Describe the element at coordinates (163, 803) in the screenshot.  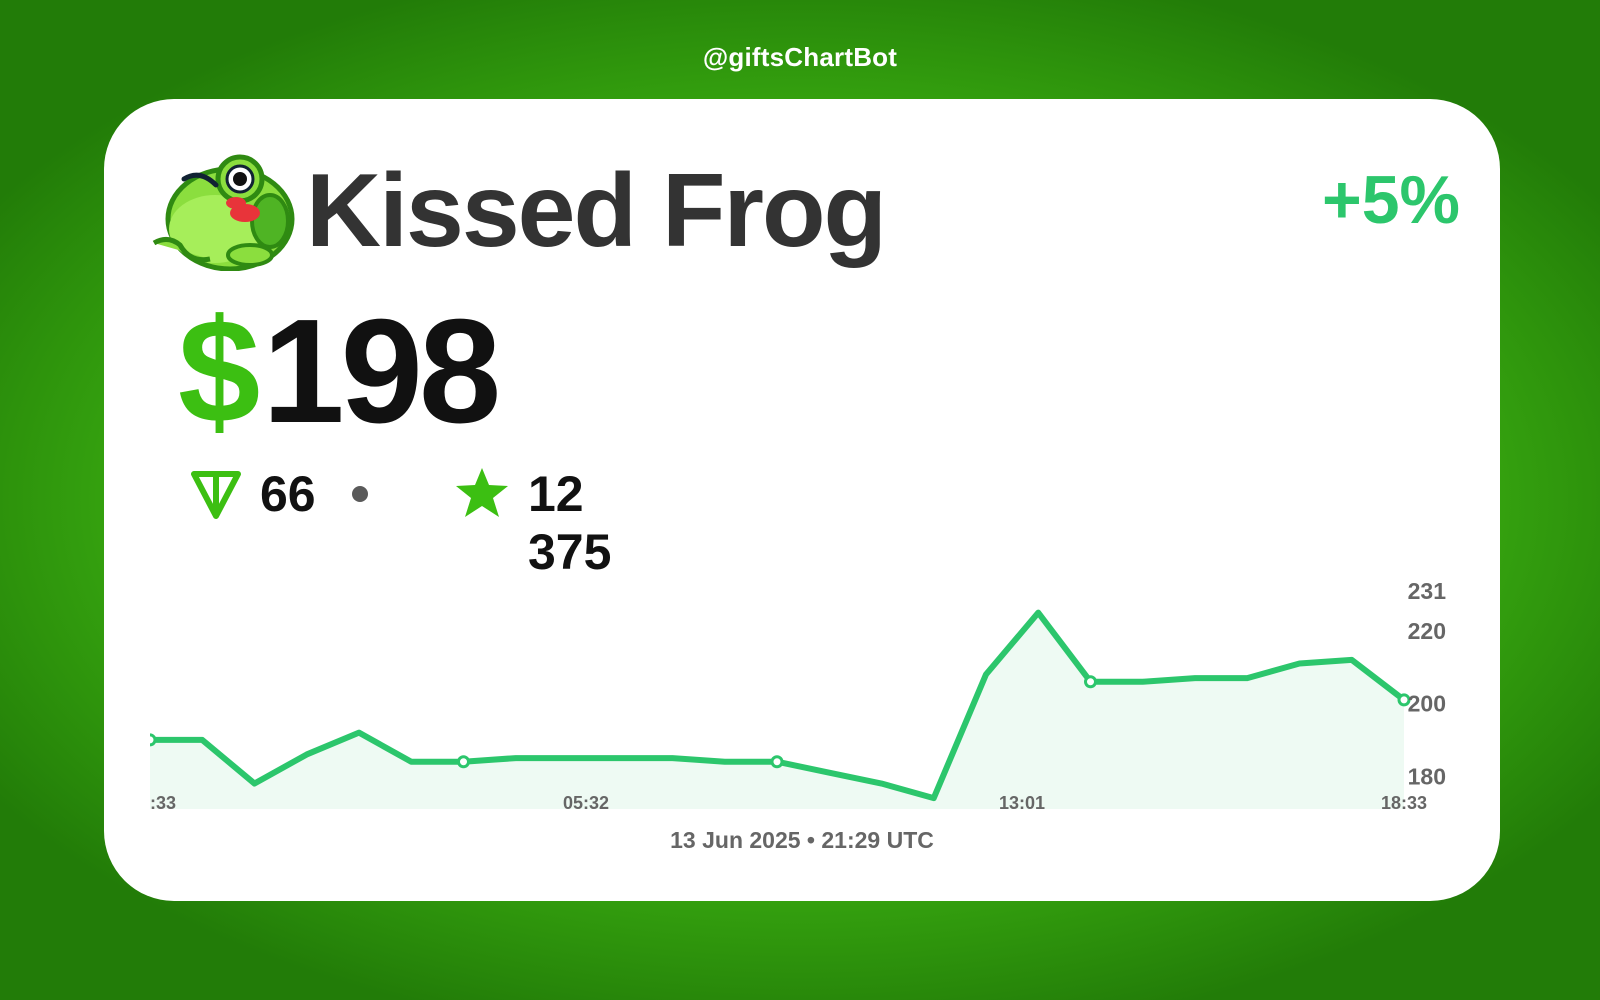
I see `x-tick-label: :33` at that location.